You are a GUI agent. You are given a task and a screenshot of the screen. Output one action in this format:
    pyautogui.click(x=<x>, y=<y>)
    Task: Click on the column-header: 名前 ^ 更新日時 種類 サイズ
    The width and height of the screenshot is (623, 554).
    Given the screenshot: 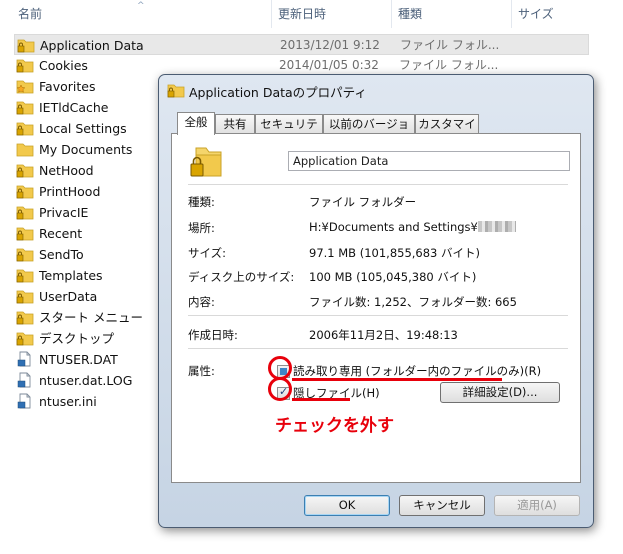 What is the action you would take?
    pyautogui.click(x=311, y=14)
    